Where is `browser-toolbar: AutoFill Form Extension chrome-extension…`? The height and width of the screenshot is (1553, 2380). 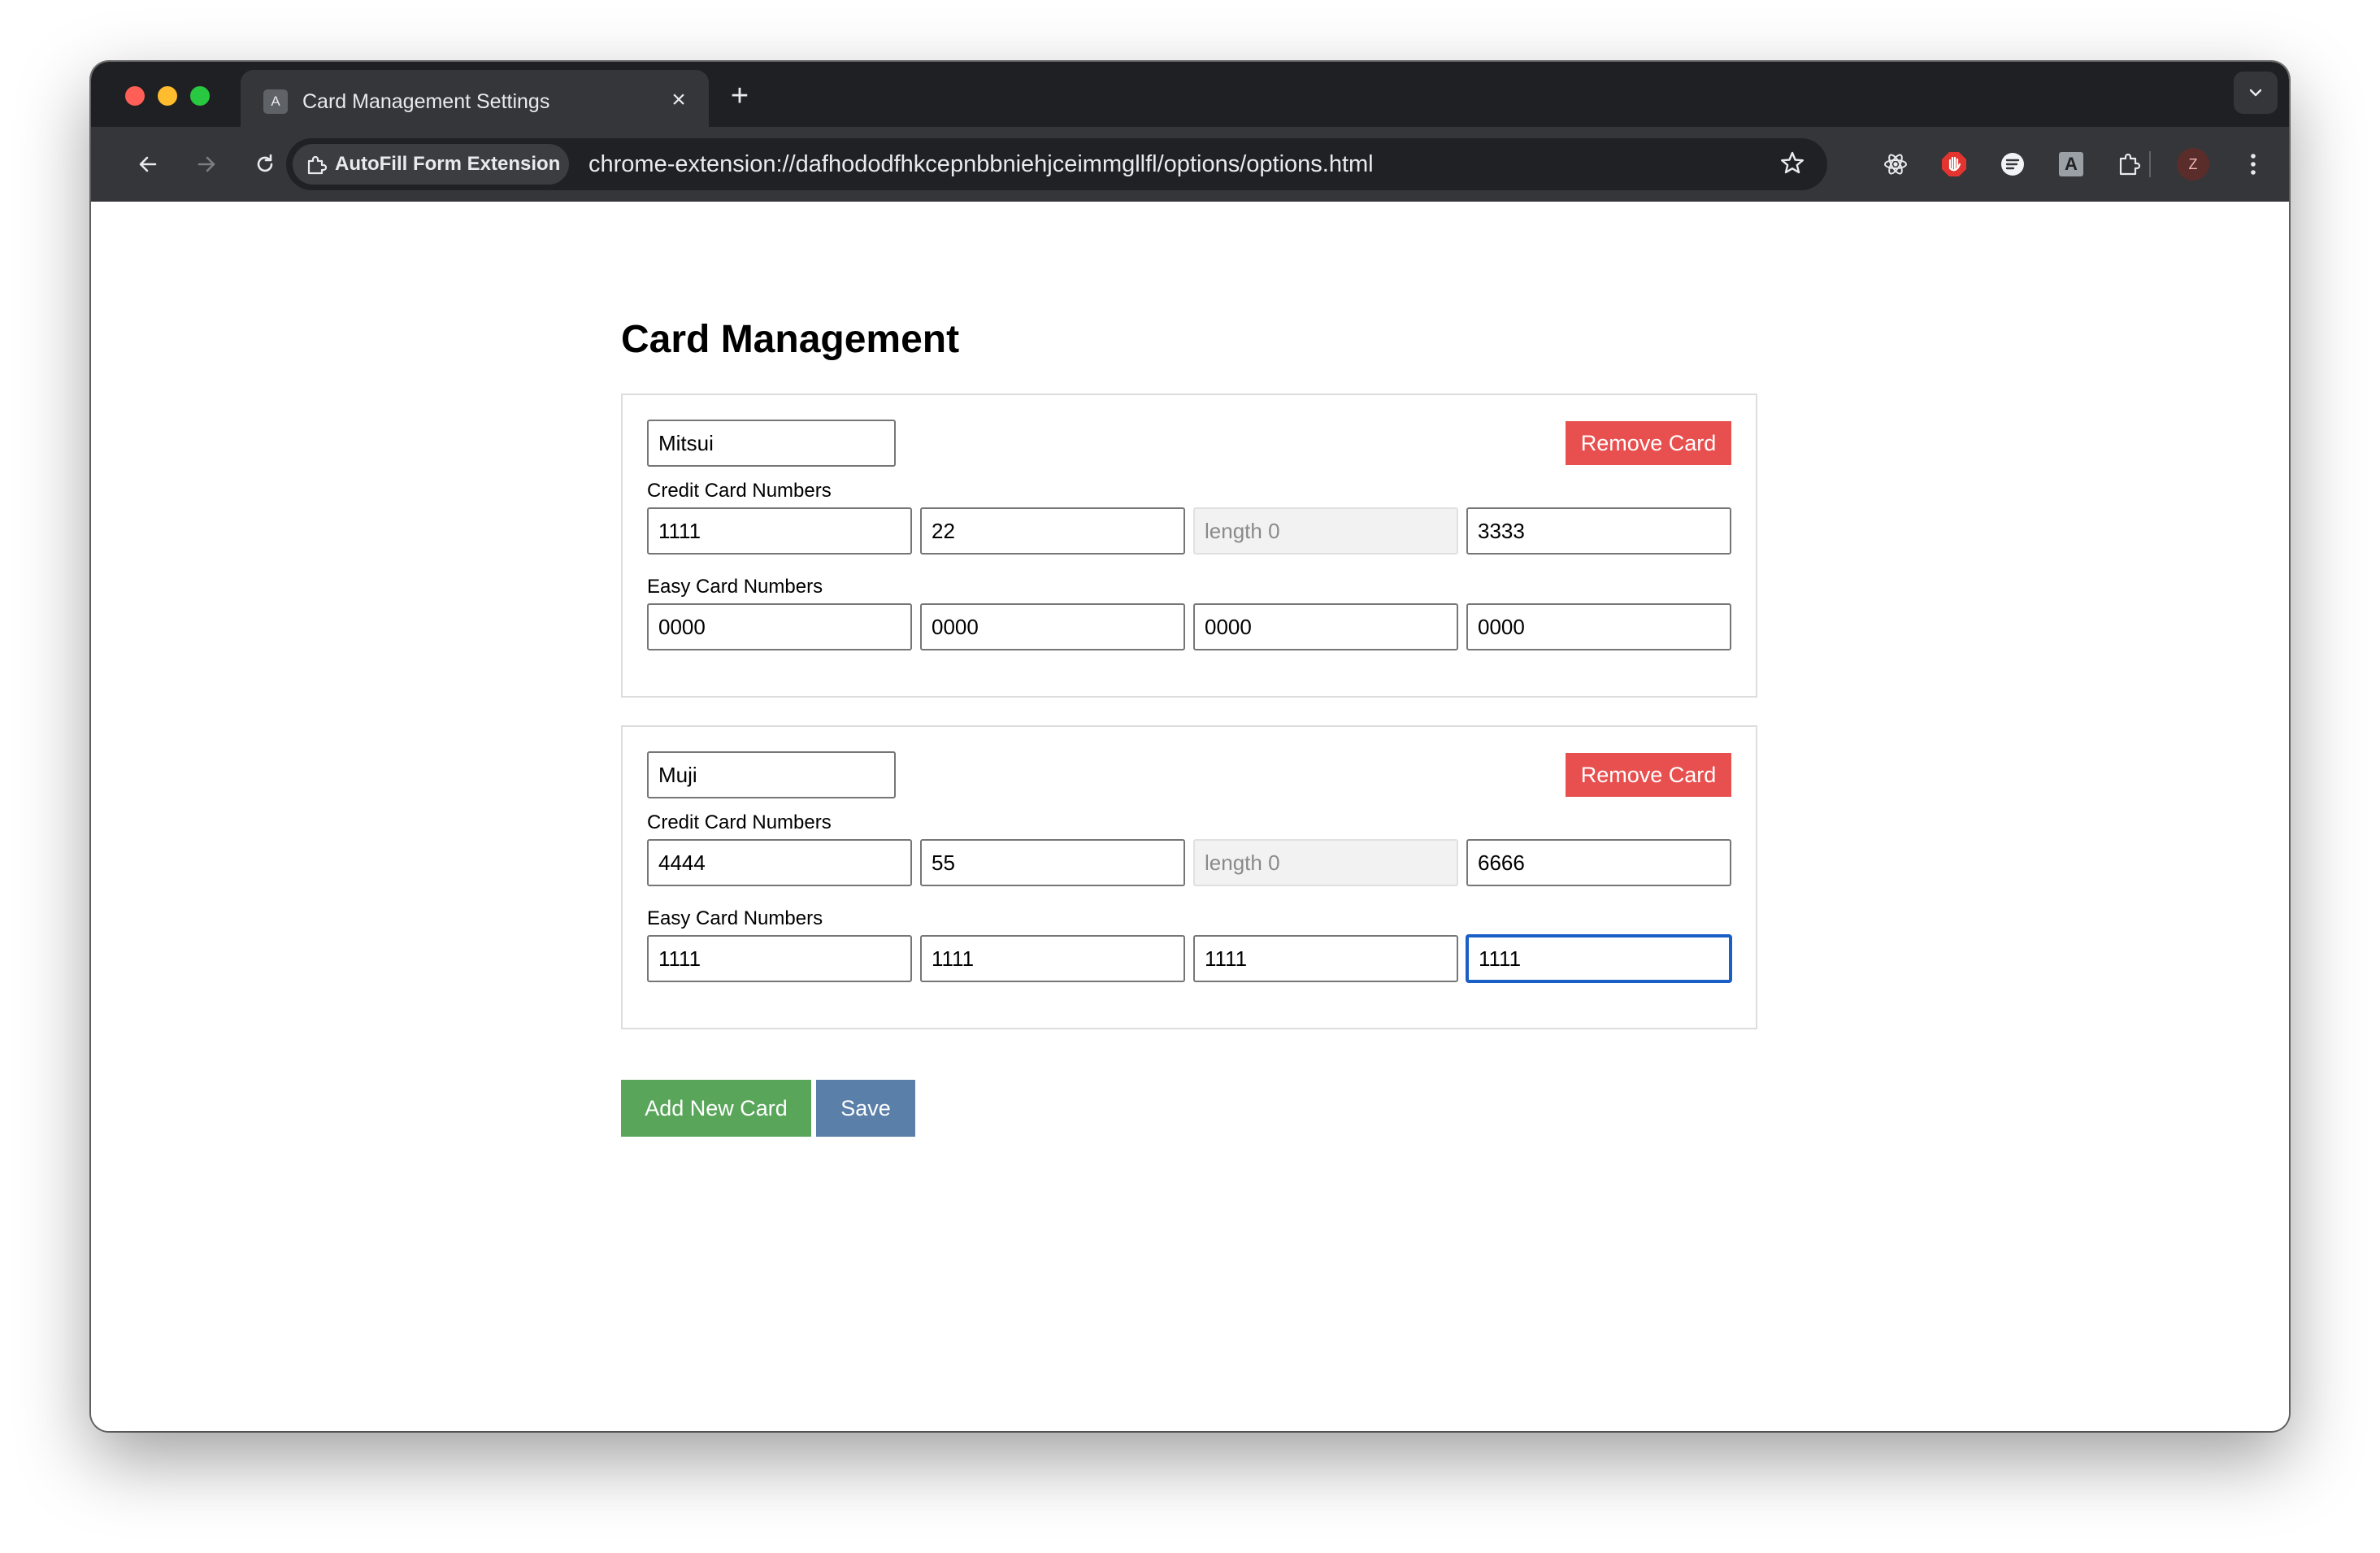 browser-toolbar: AutoFill Form Extension chrome-extension… is located at coordinates (1190, 164).